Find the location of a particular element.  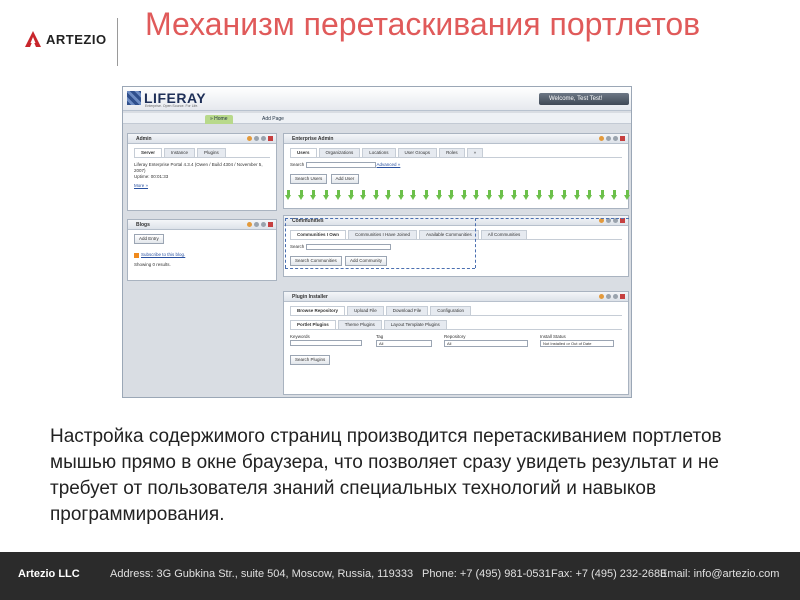

tab-theme-plugins: Theme Plugins is located at coordinates (359, 324).